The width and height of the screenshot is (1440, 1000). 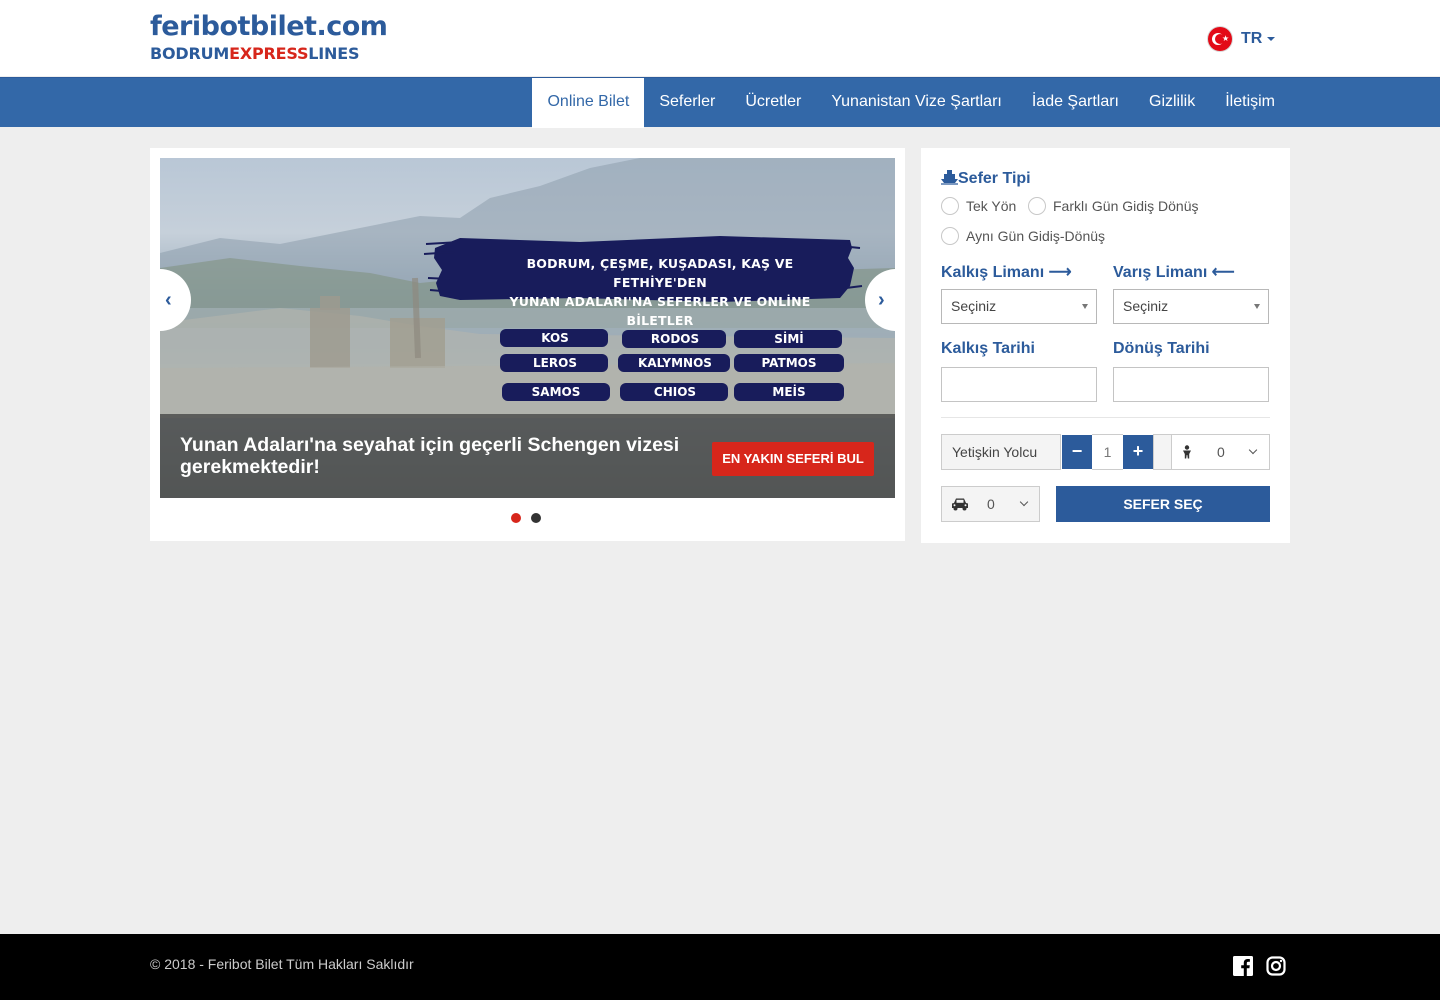 I want to click on departure-port-heading: Kalkış Limanı ⟶, so click(x=1006, y=272).